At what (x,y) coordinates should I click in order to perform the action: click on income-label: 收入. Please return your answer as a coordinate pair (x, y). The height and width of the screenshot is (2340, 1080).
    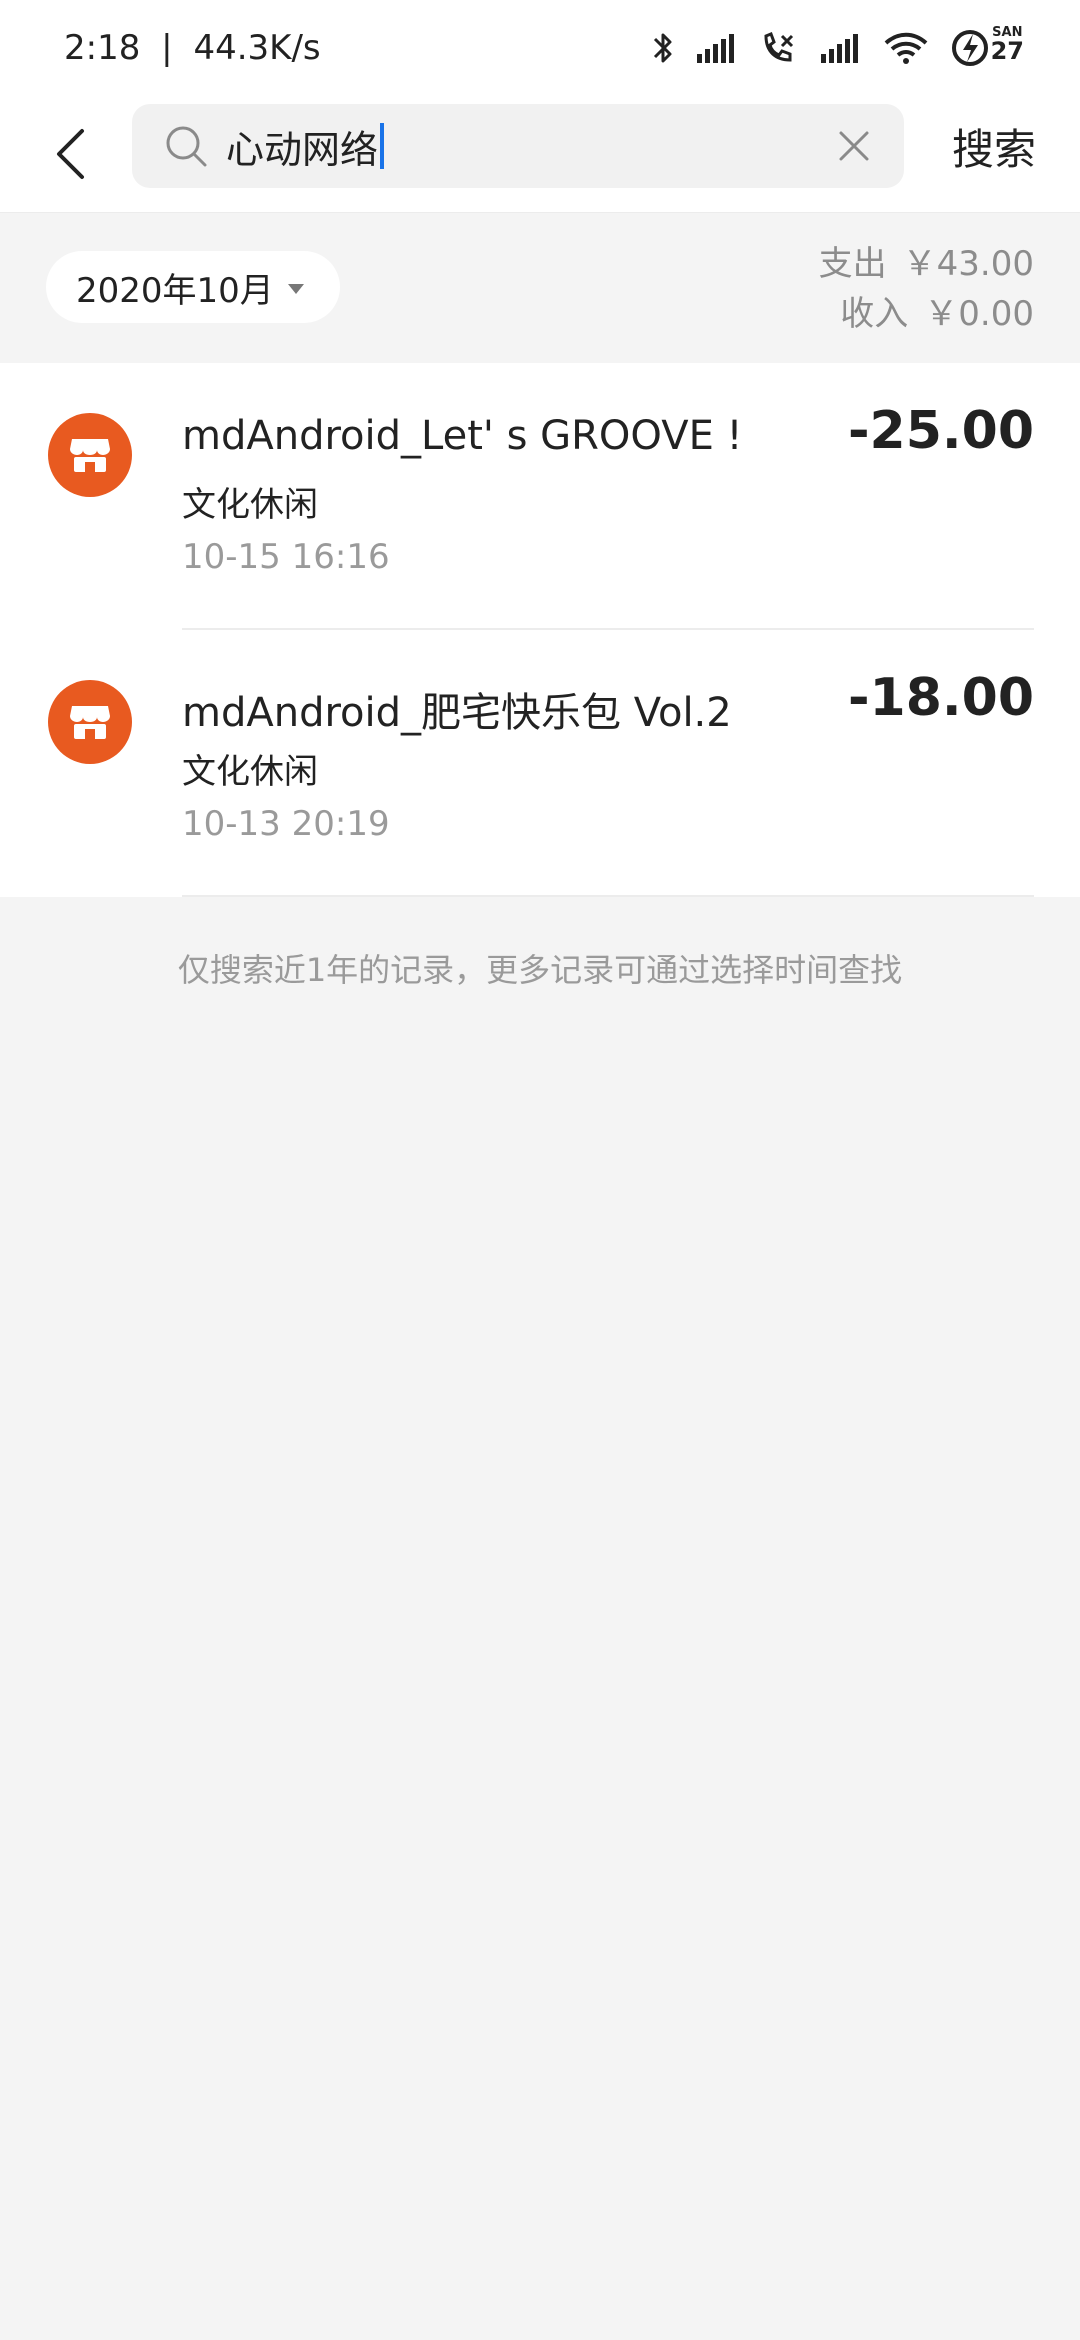
    Looking at the image, I should click on (874, 314).